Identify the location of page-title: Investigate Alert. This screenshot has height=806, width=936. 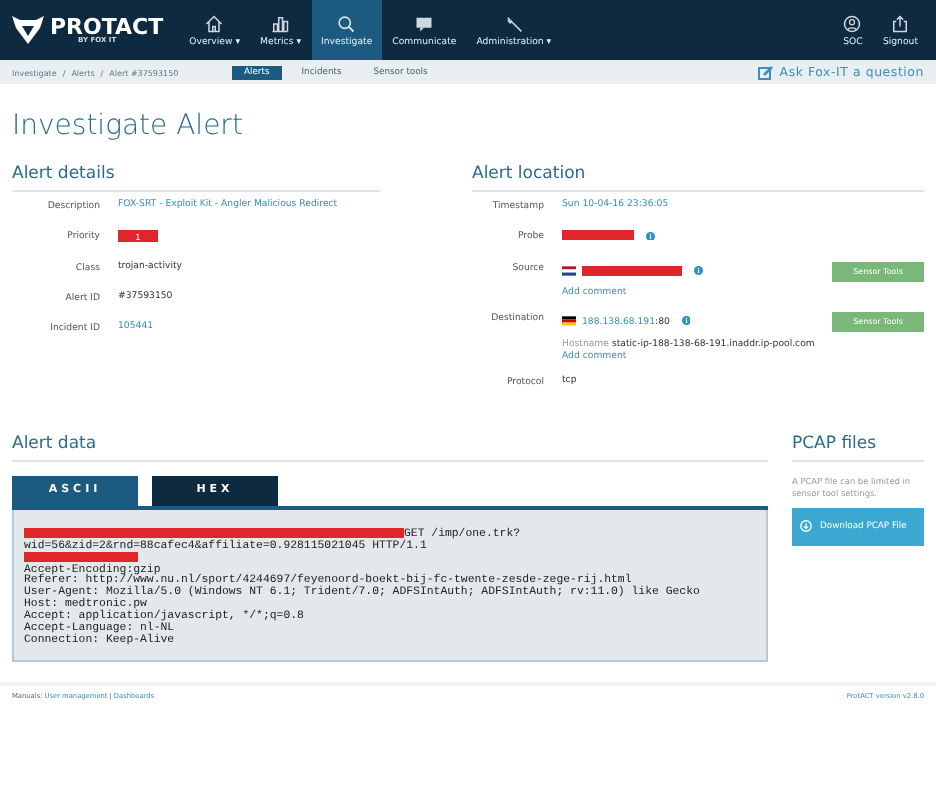
(128, 126).